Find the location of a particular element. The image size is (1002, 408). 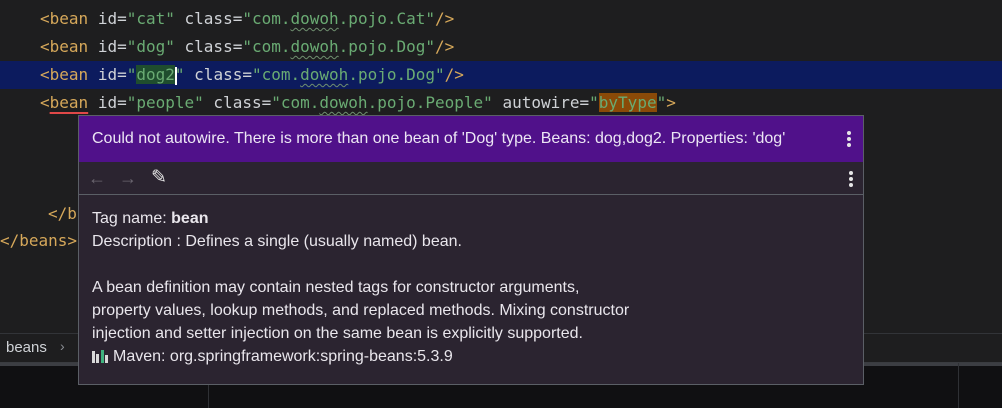

code-token: .pojo.Cat" is located at coordinates (386, 18).